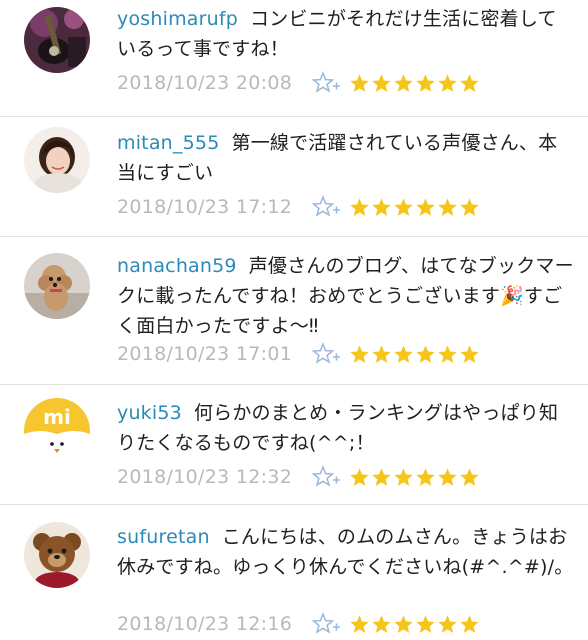 The height and width of the screenshot is (640, 588). Describe the element at coordinates (205, 477) in the screenshot. I see `comment-date: 2018/10/23 12:32` at that location.